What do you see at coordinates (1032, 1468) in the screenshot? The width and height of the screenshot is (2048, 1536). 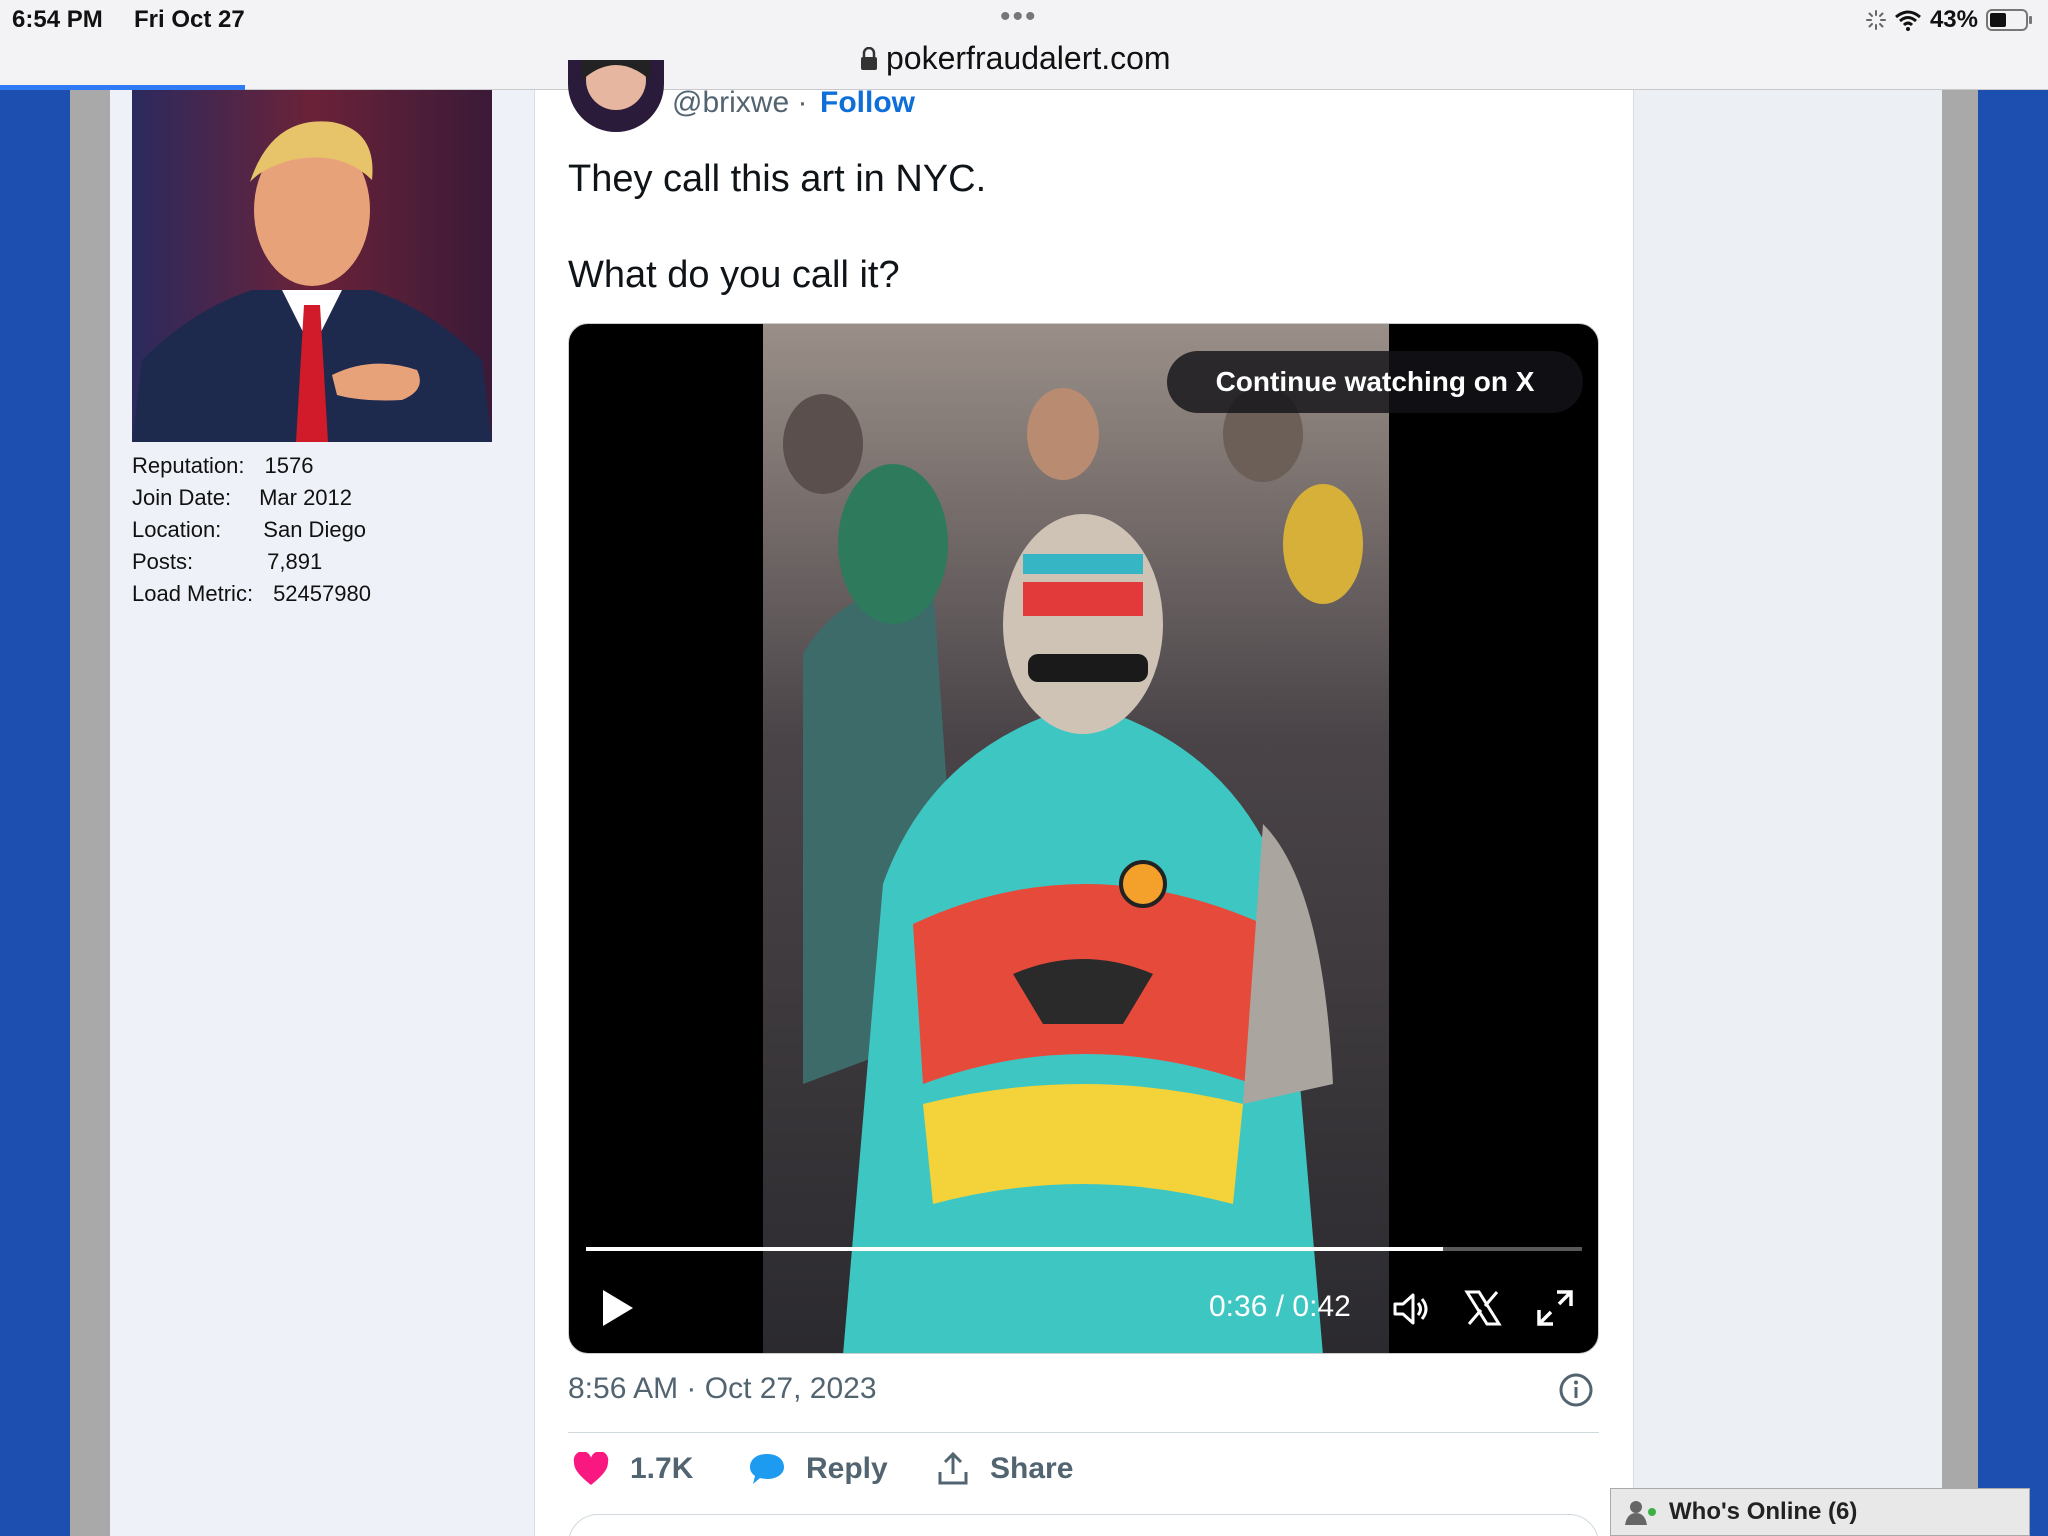 I see `share-label: Share` at bounding box center [1032, 1468].